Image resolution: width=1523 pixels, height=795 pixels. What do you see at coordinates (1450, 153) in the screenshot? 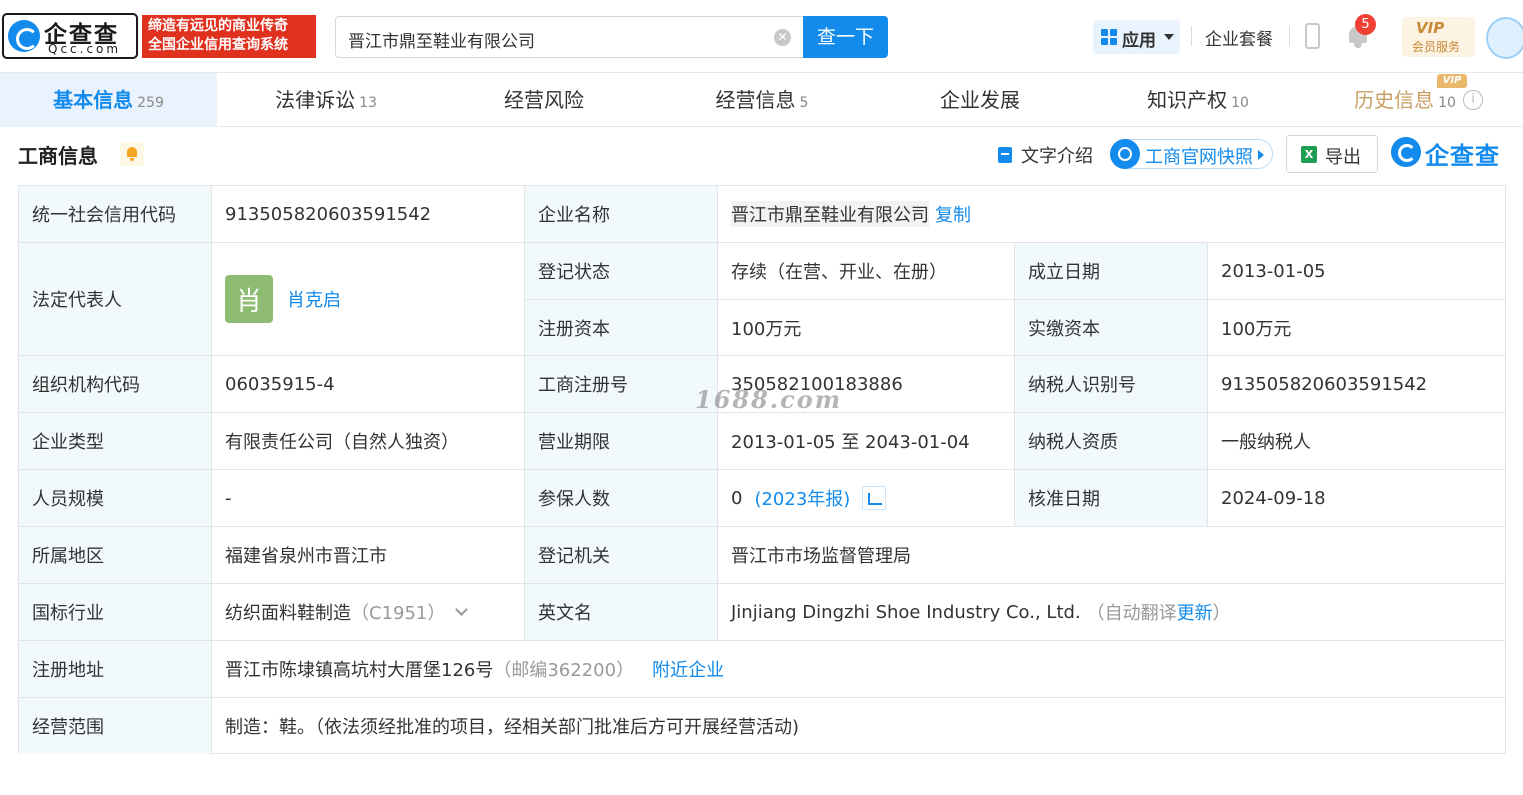
I see `qcc-brand-logo: 企查查` at bounding box center [1450, 153].